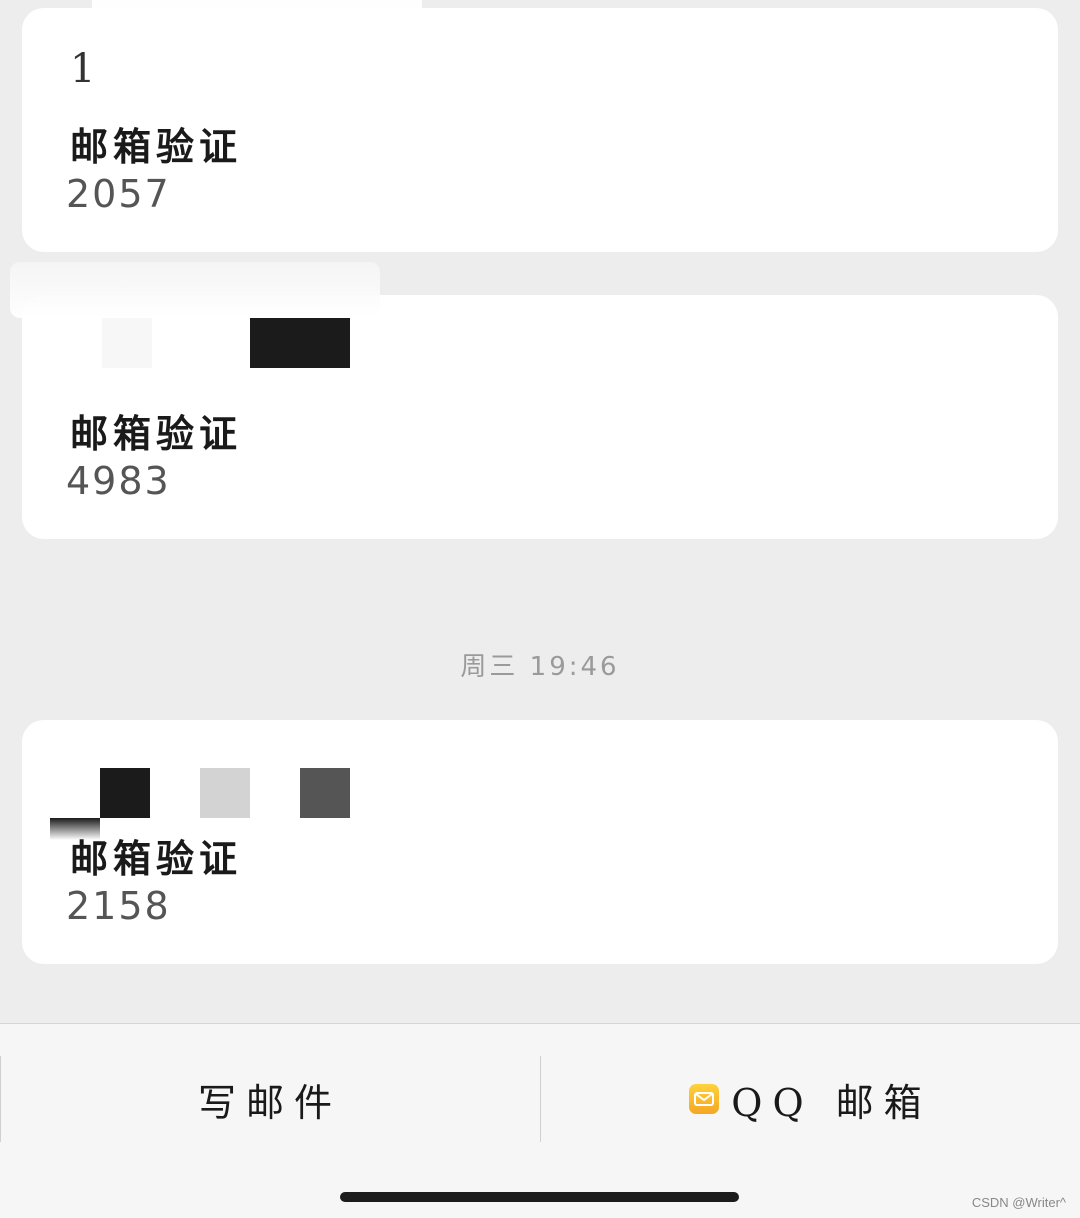 The height and width of the screenshot is (1218, 1080). Describe the element at coordinates (195, 290) in the screenshot. I see `redaction-blur` at that location.